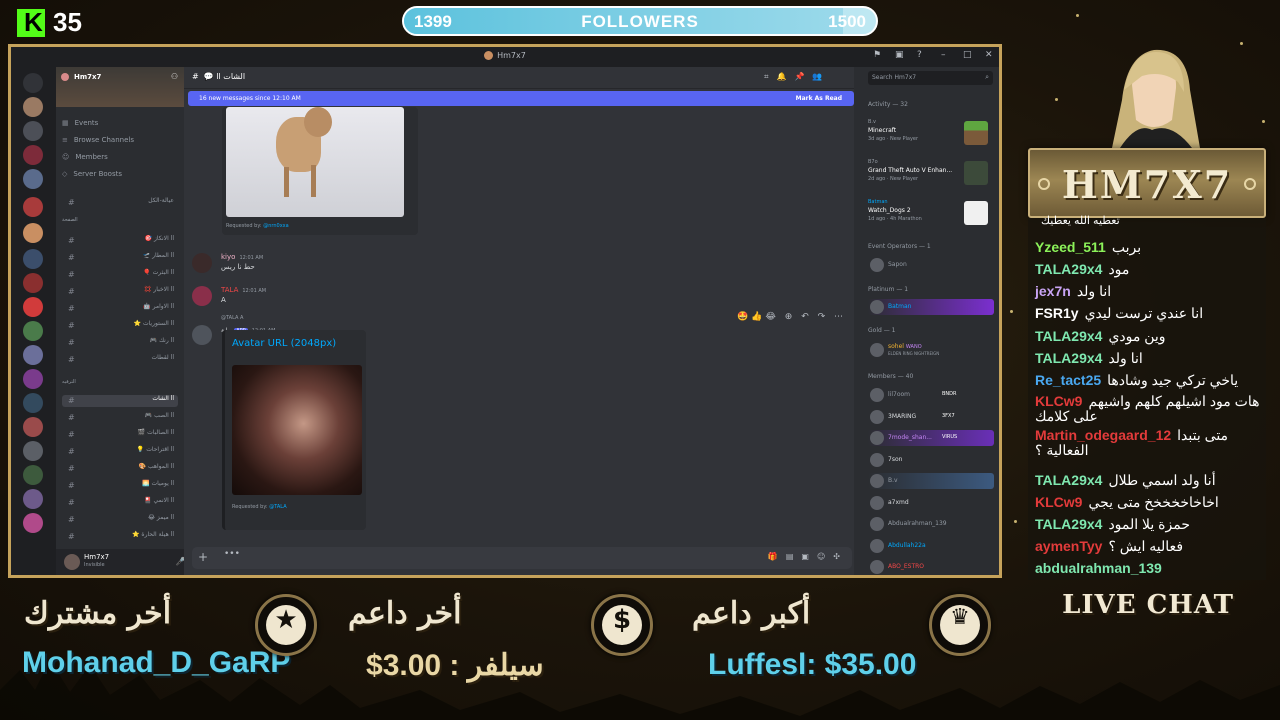  What do you see at coordinates (522, 558) in the screenshot?
I see `message-input: + ••• 🎁▤▣☺✣` at bounding box center [522, 558].